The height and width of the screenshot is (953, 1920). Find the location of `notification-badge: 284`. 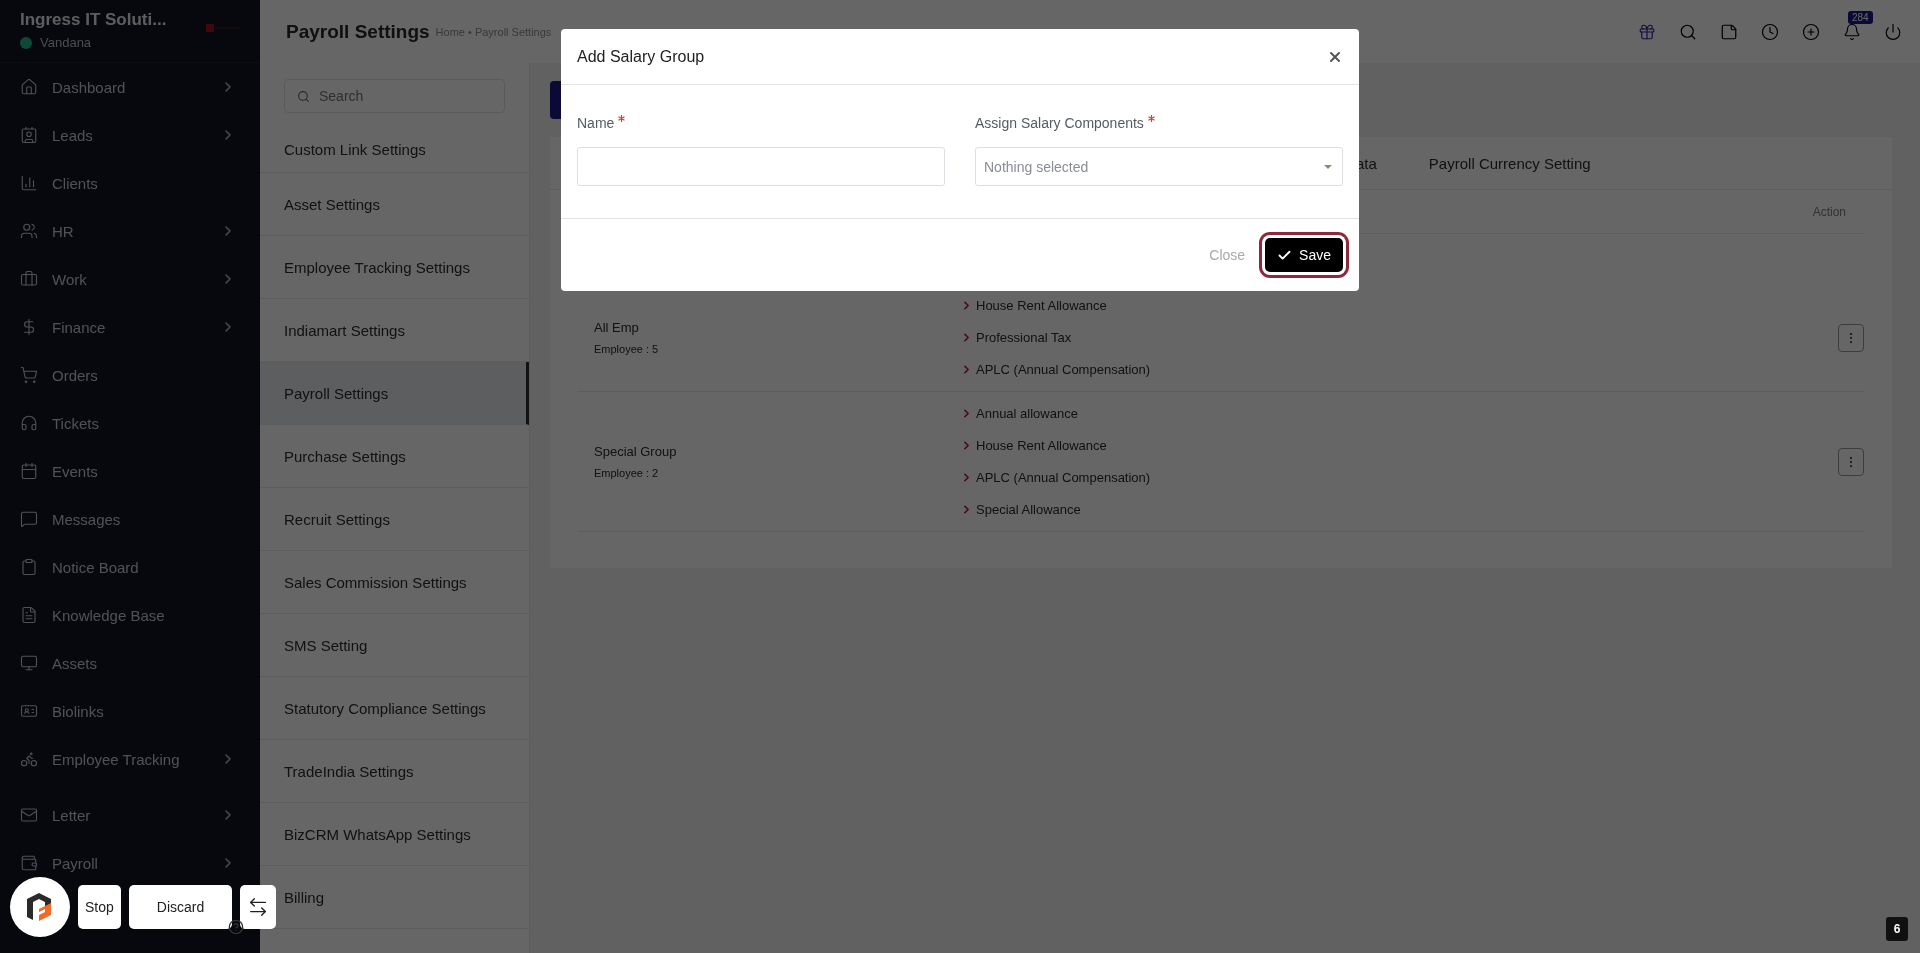

notification-badge: 284 is located at coordinates (1860, 17).